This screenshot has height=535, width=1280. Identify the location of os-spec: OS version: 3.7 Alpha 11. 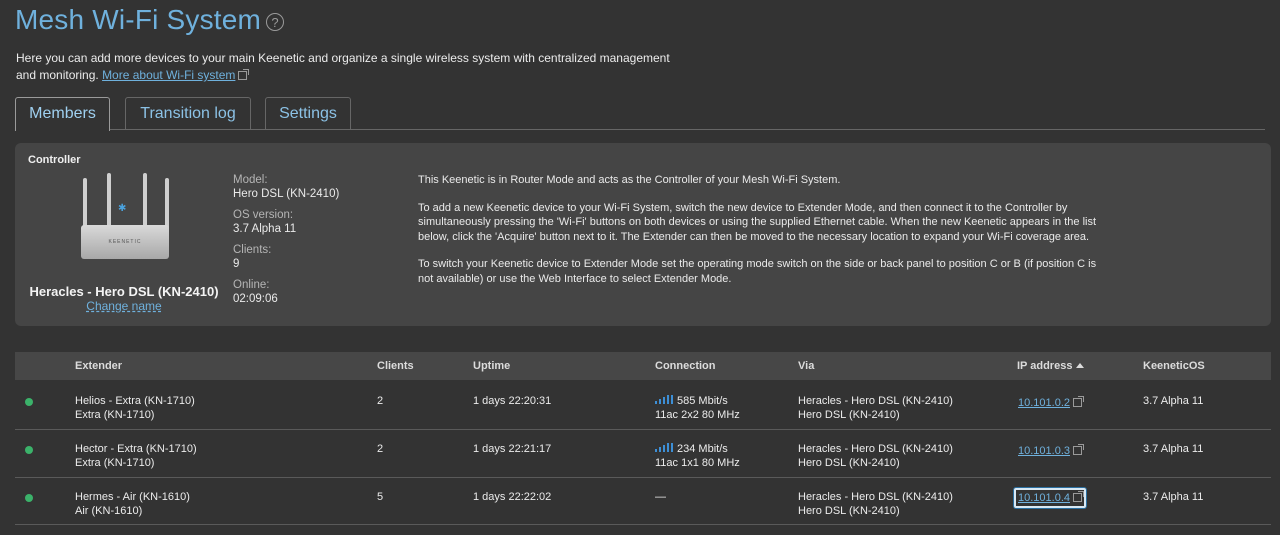
(264, 222).